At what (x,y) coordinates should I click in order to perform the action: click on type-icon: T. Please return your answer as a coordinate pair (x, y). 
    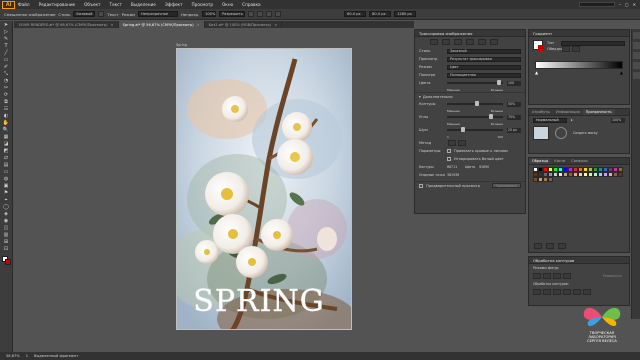
    Looking at the image, I should click on (6, 46).